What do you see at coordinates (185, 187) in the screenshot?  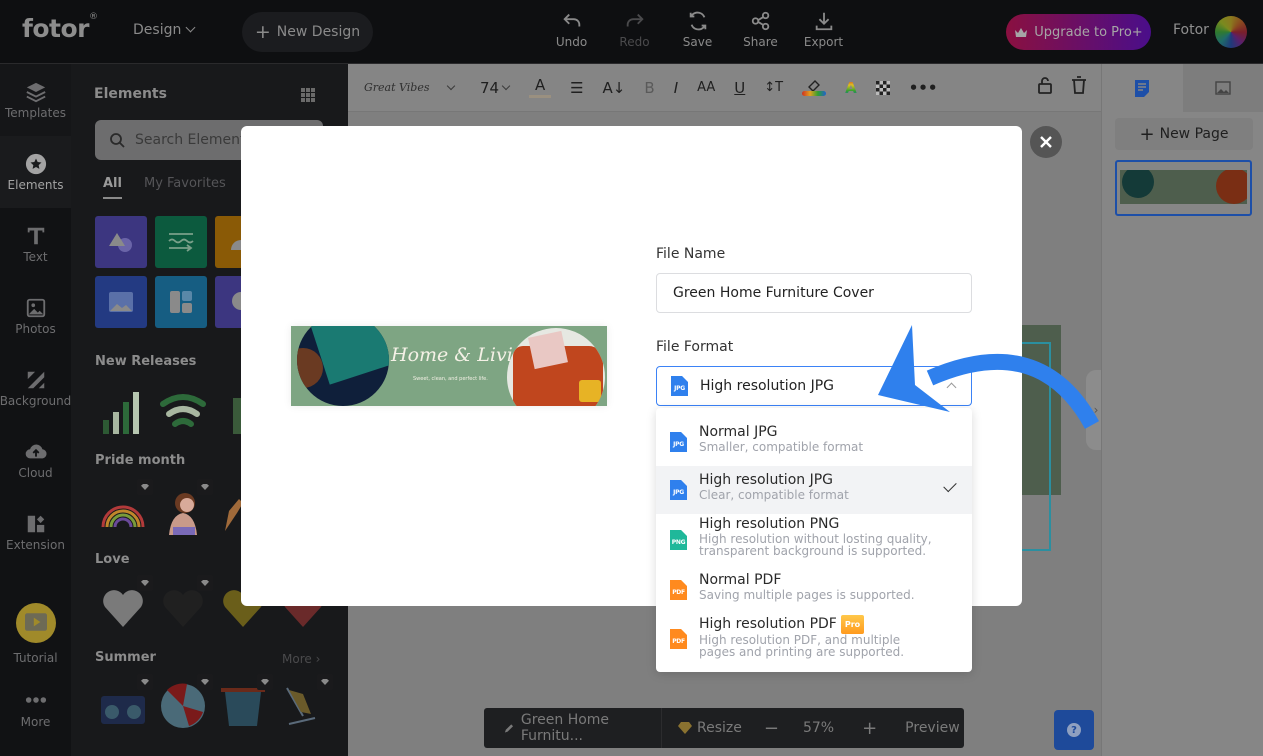 I see `tab-my-favorites: My Favorites` at bounding box center [185, 187].